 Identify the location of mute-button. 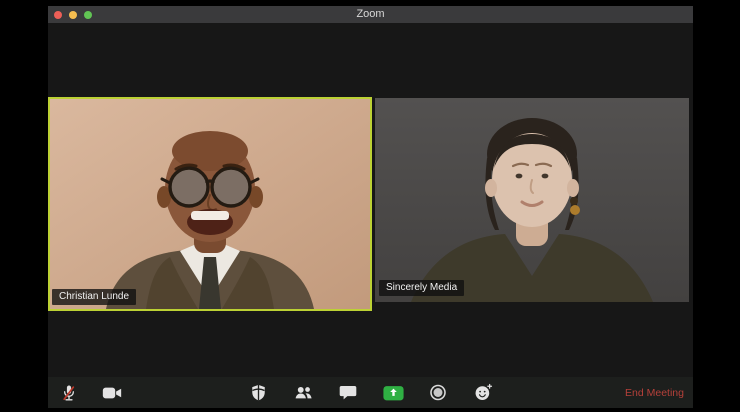
(69, 393).